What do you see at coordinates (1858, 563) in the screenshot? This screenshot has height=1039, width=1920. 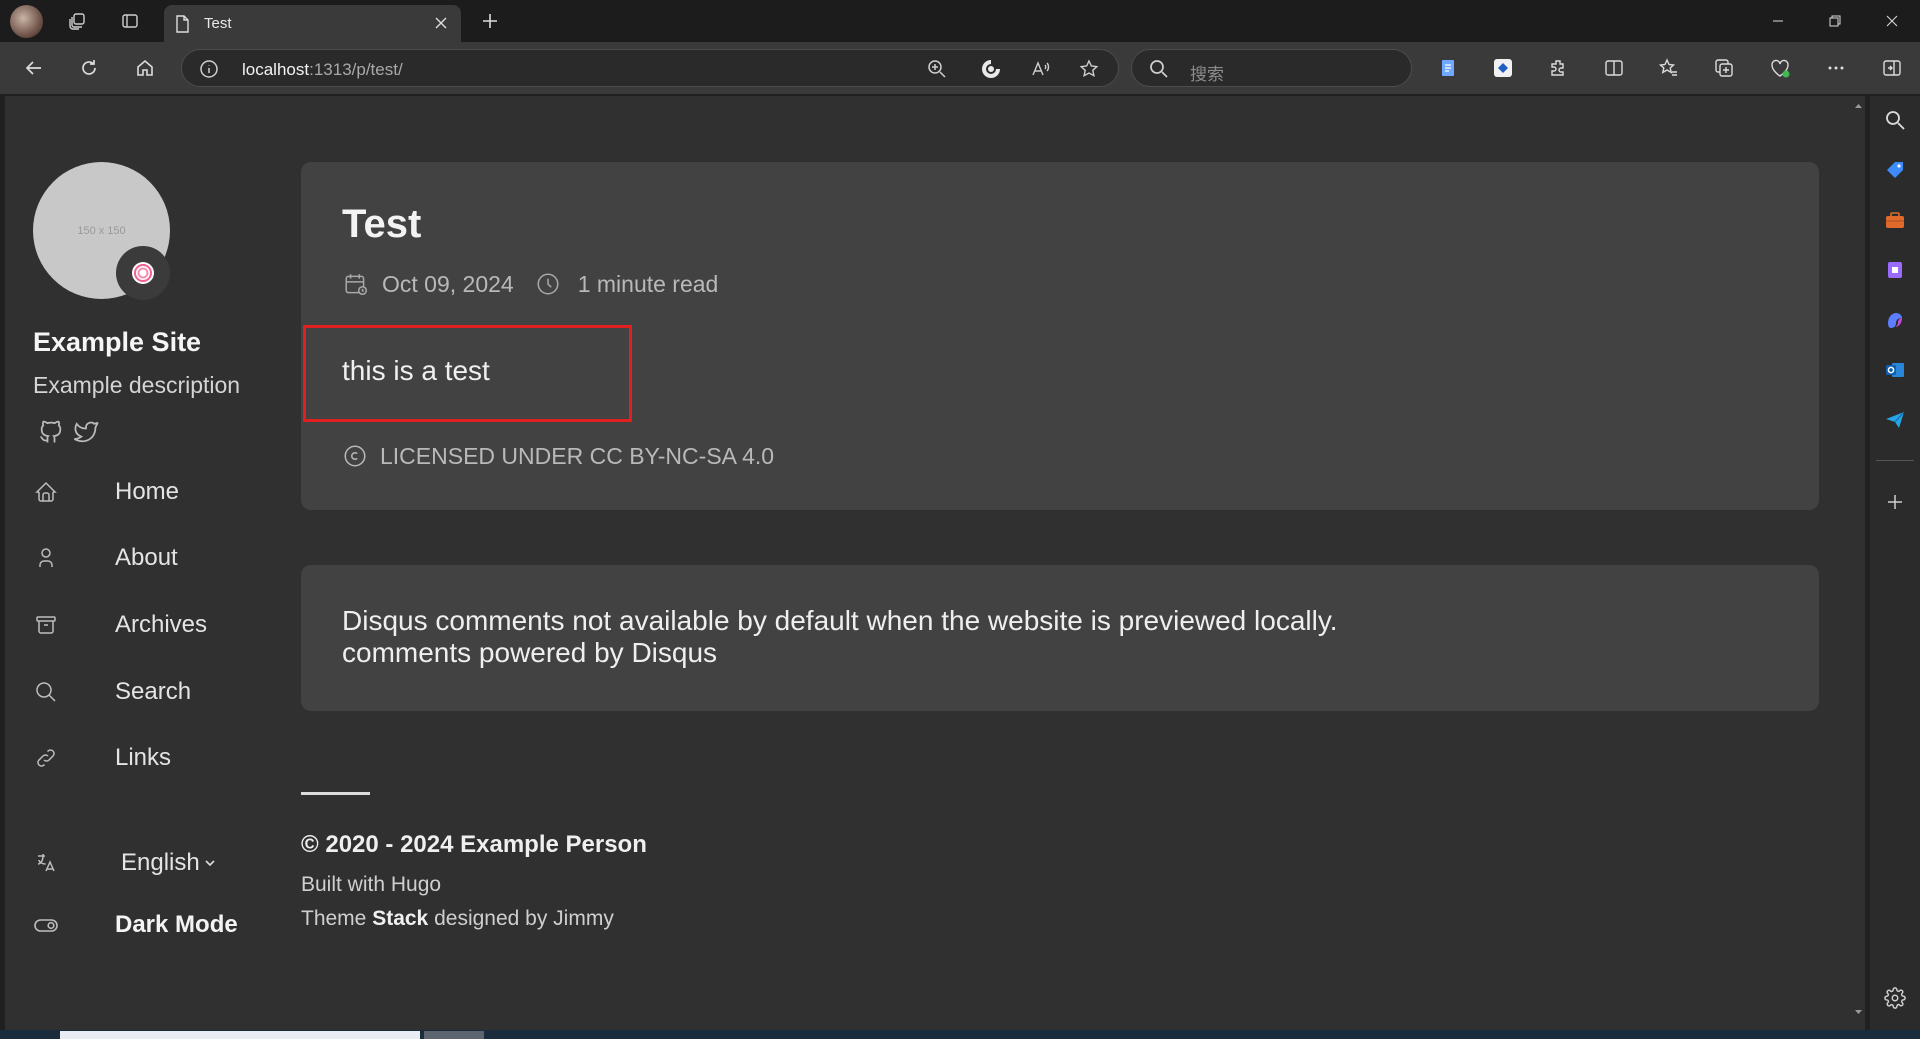 I see `page-scrollbar` at bounding box center [1858, 563].